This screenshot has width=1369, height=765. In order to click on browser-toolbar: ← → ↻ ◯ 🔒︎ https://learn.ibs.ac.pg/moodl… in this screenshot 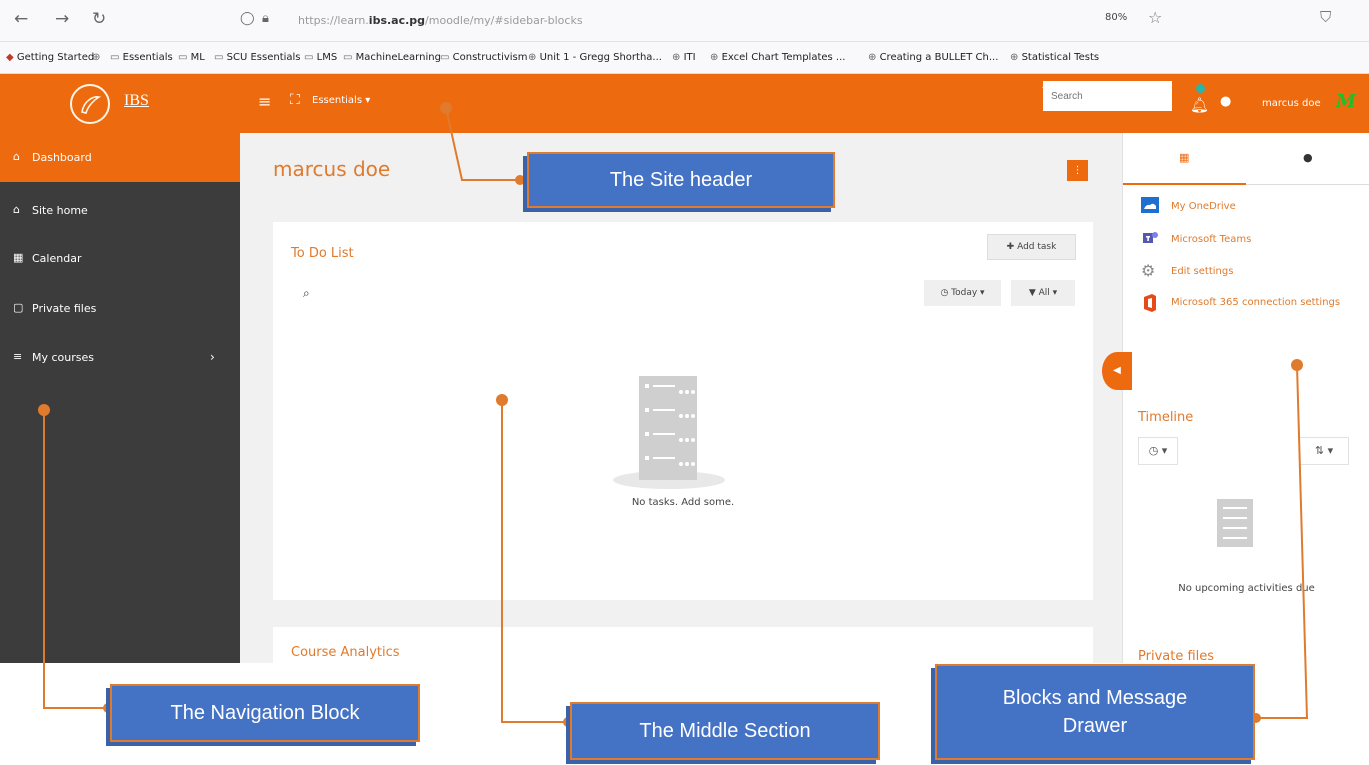, I will do `click(684, 21)`.